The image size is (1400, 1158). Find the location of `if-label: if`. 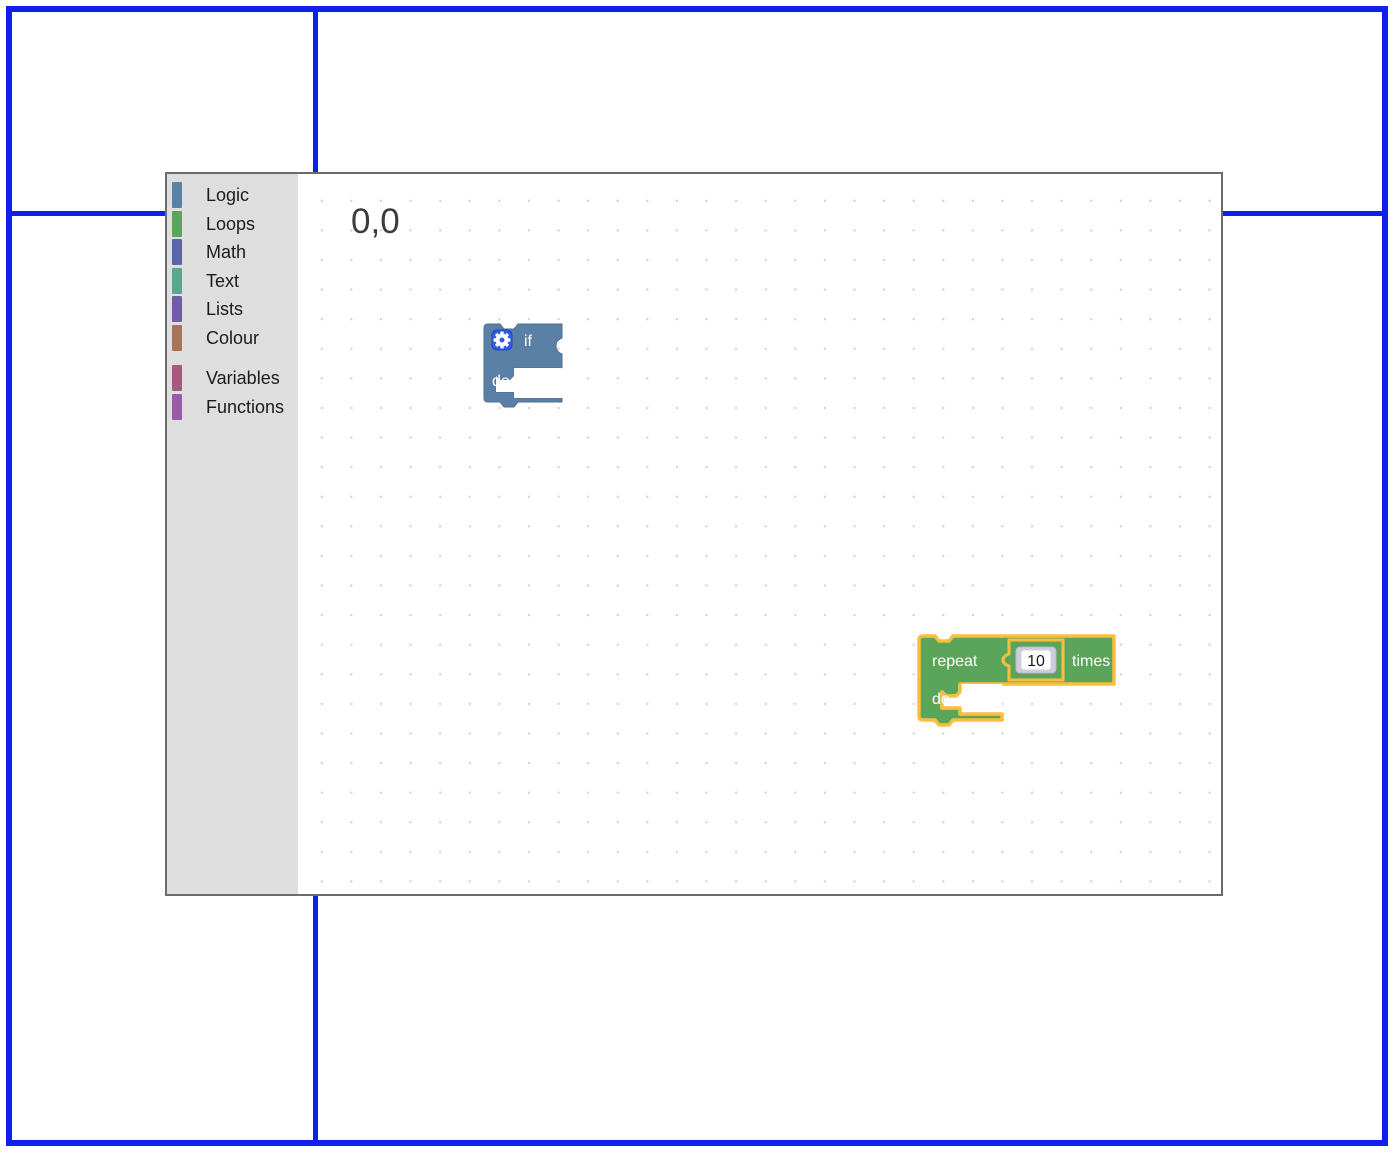

if-label: if is located at coordinates (528, 341).